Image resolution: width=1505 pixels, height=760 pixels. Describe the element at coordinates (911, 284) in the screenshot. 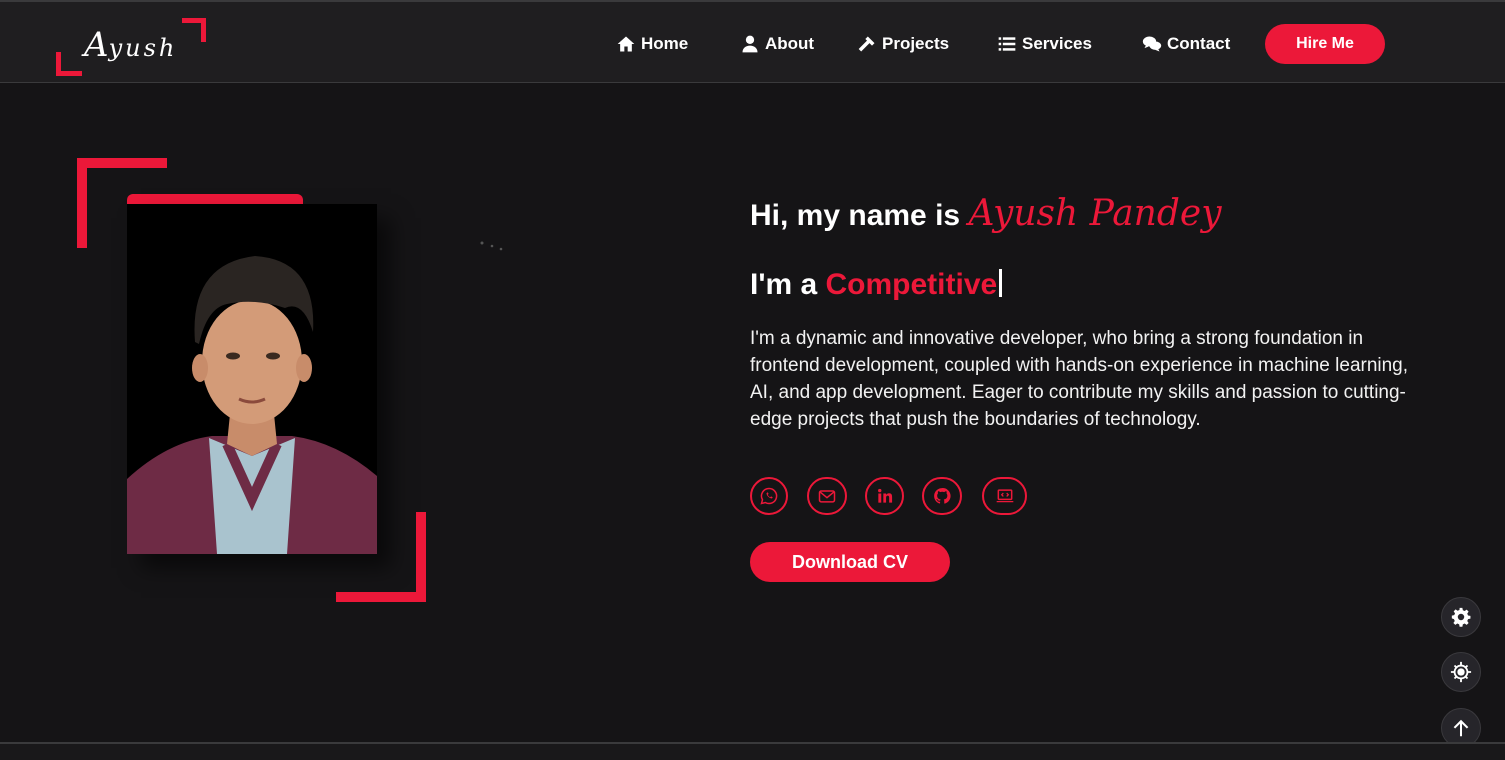

I see `typed-role: Competitive` at that location.